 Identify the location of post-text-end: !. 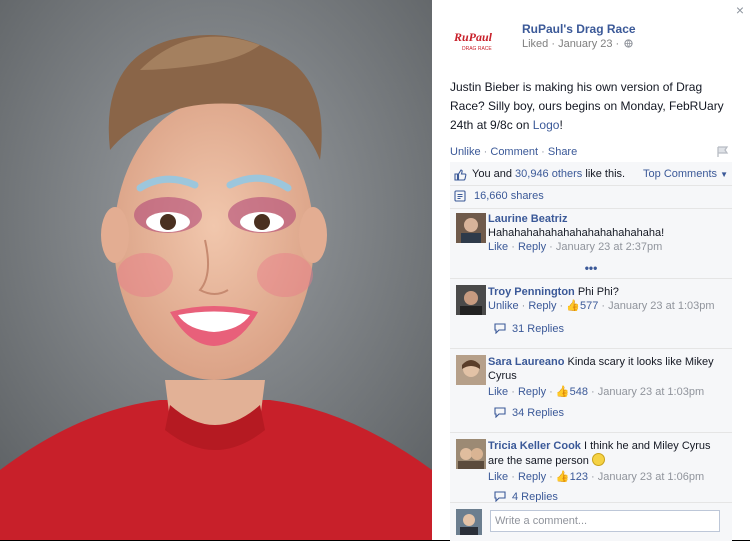
(561, 125).